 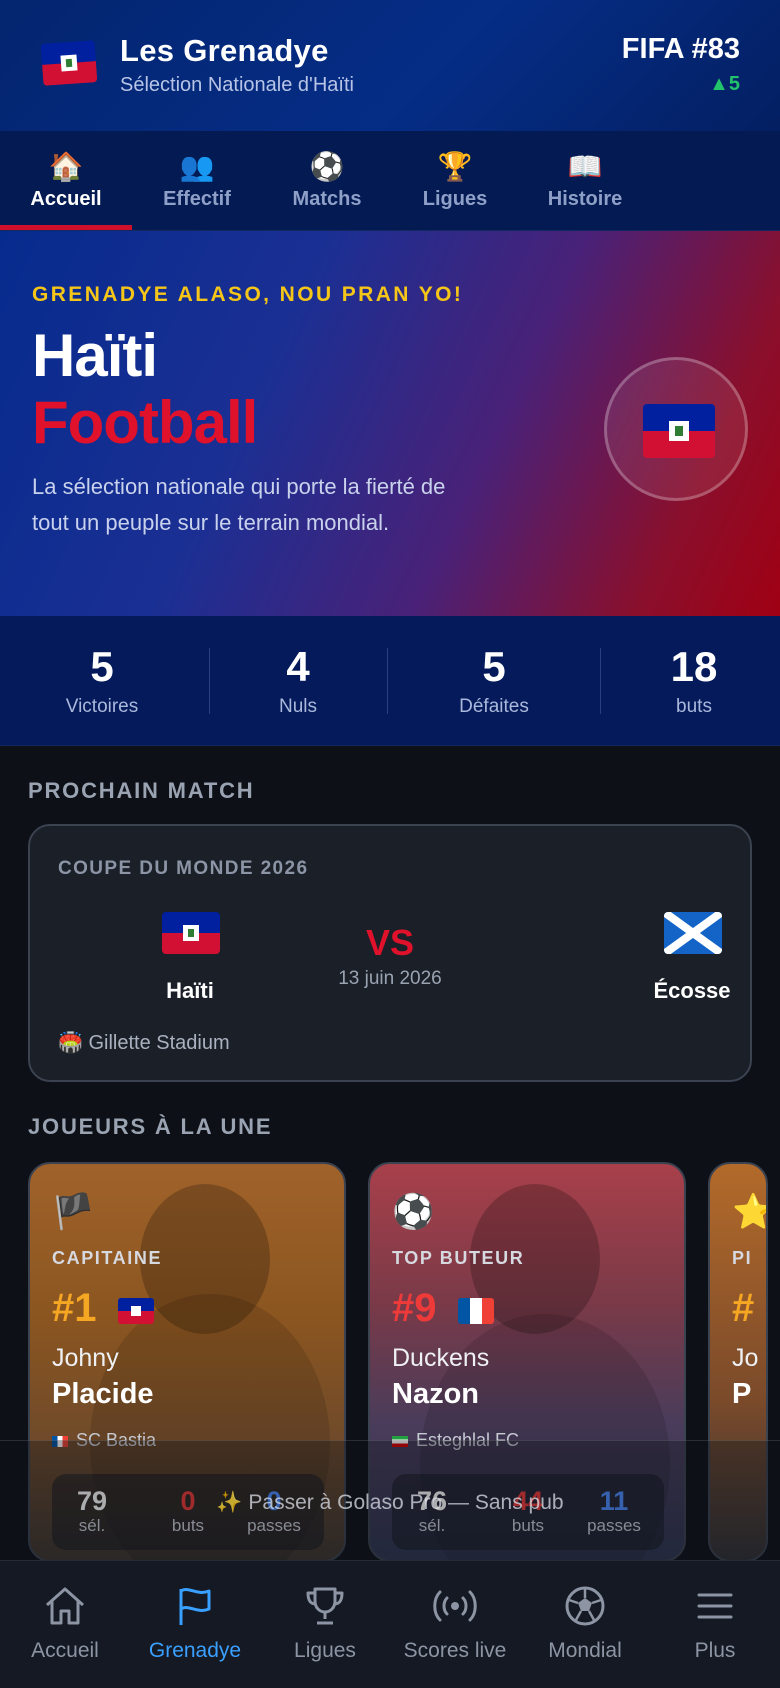 I want to click on player-last-name: Placide, so click(x=103, y=1394).